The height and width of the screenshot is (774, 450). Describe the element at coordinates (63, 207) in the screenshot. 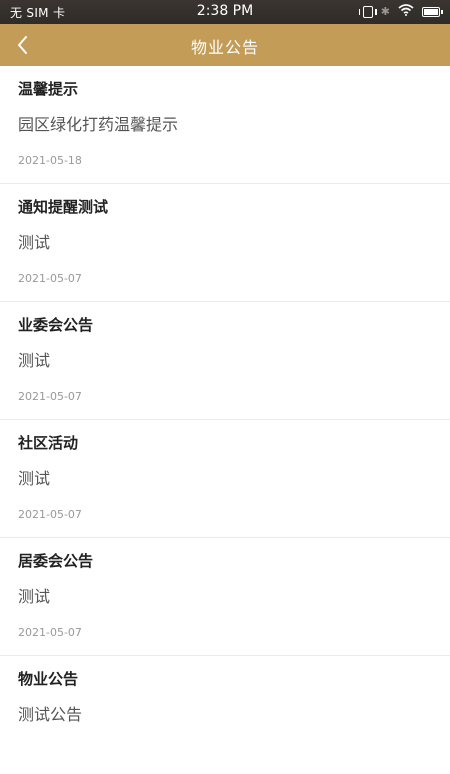

I see `notice-title: 通知提醒测试` at that location.